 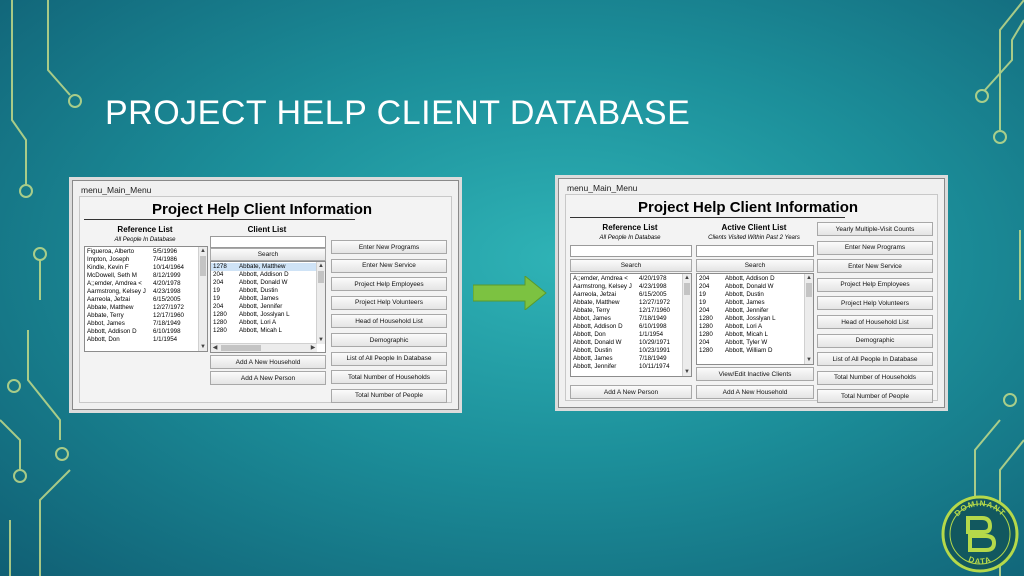 I want to click on active-client-search-input, so click(x=755, y=251).